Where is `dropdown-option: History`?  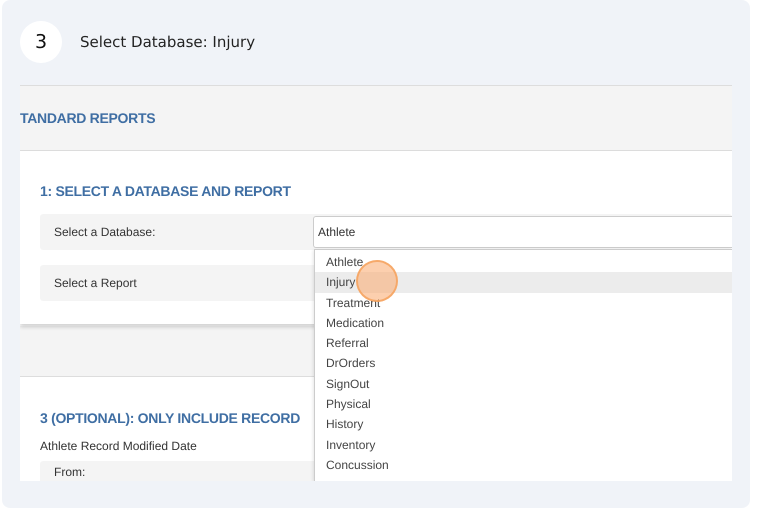 dropdown-option: History is located at coordinates (523, 424).